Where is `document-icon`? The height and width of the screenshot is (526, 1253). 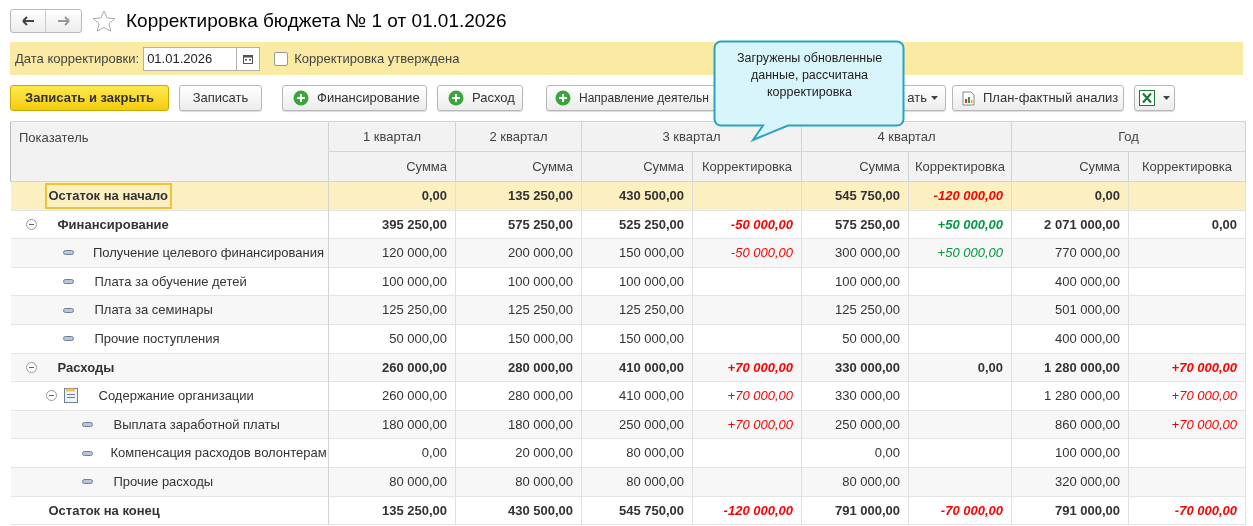
document-icon is located at coordinates (70, 396).